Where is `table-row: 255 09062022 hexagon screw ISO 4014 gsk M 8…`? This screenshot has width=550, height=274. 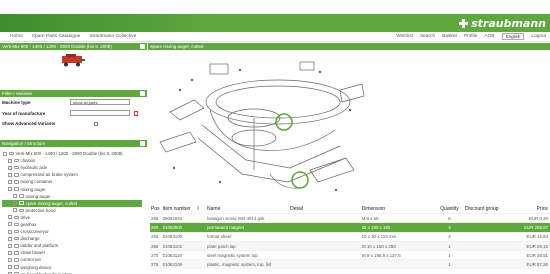
table-row: 255 09062022 hexagon screw ISO 4014 gsk M 8… is located at coordinates (350, 217).